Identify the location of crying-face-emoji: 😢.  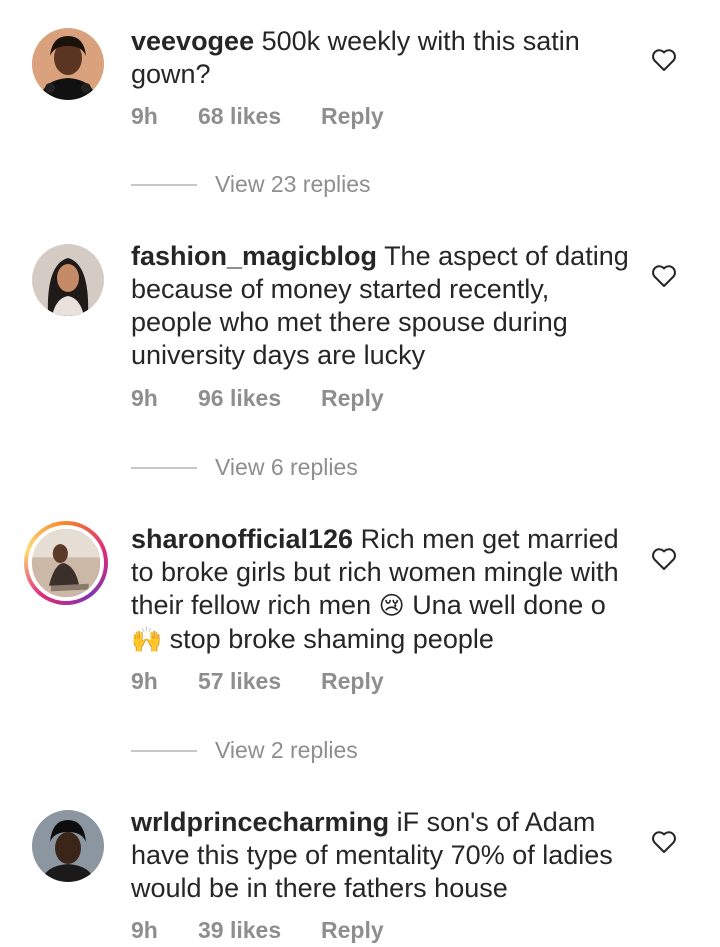
(391, 606).